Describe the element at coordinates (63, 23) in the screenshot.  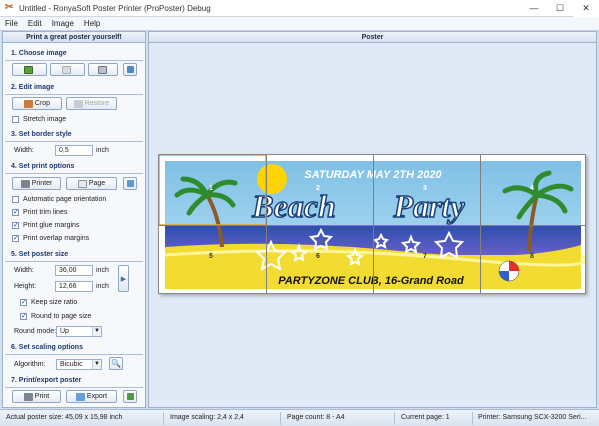
I see `menu-image: Image` at that location.